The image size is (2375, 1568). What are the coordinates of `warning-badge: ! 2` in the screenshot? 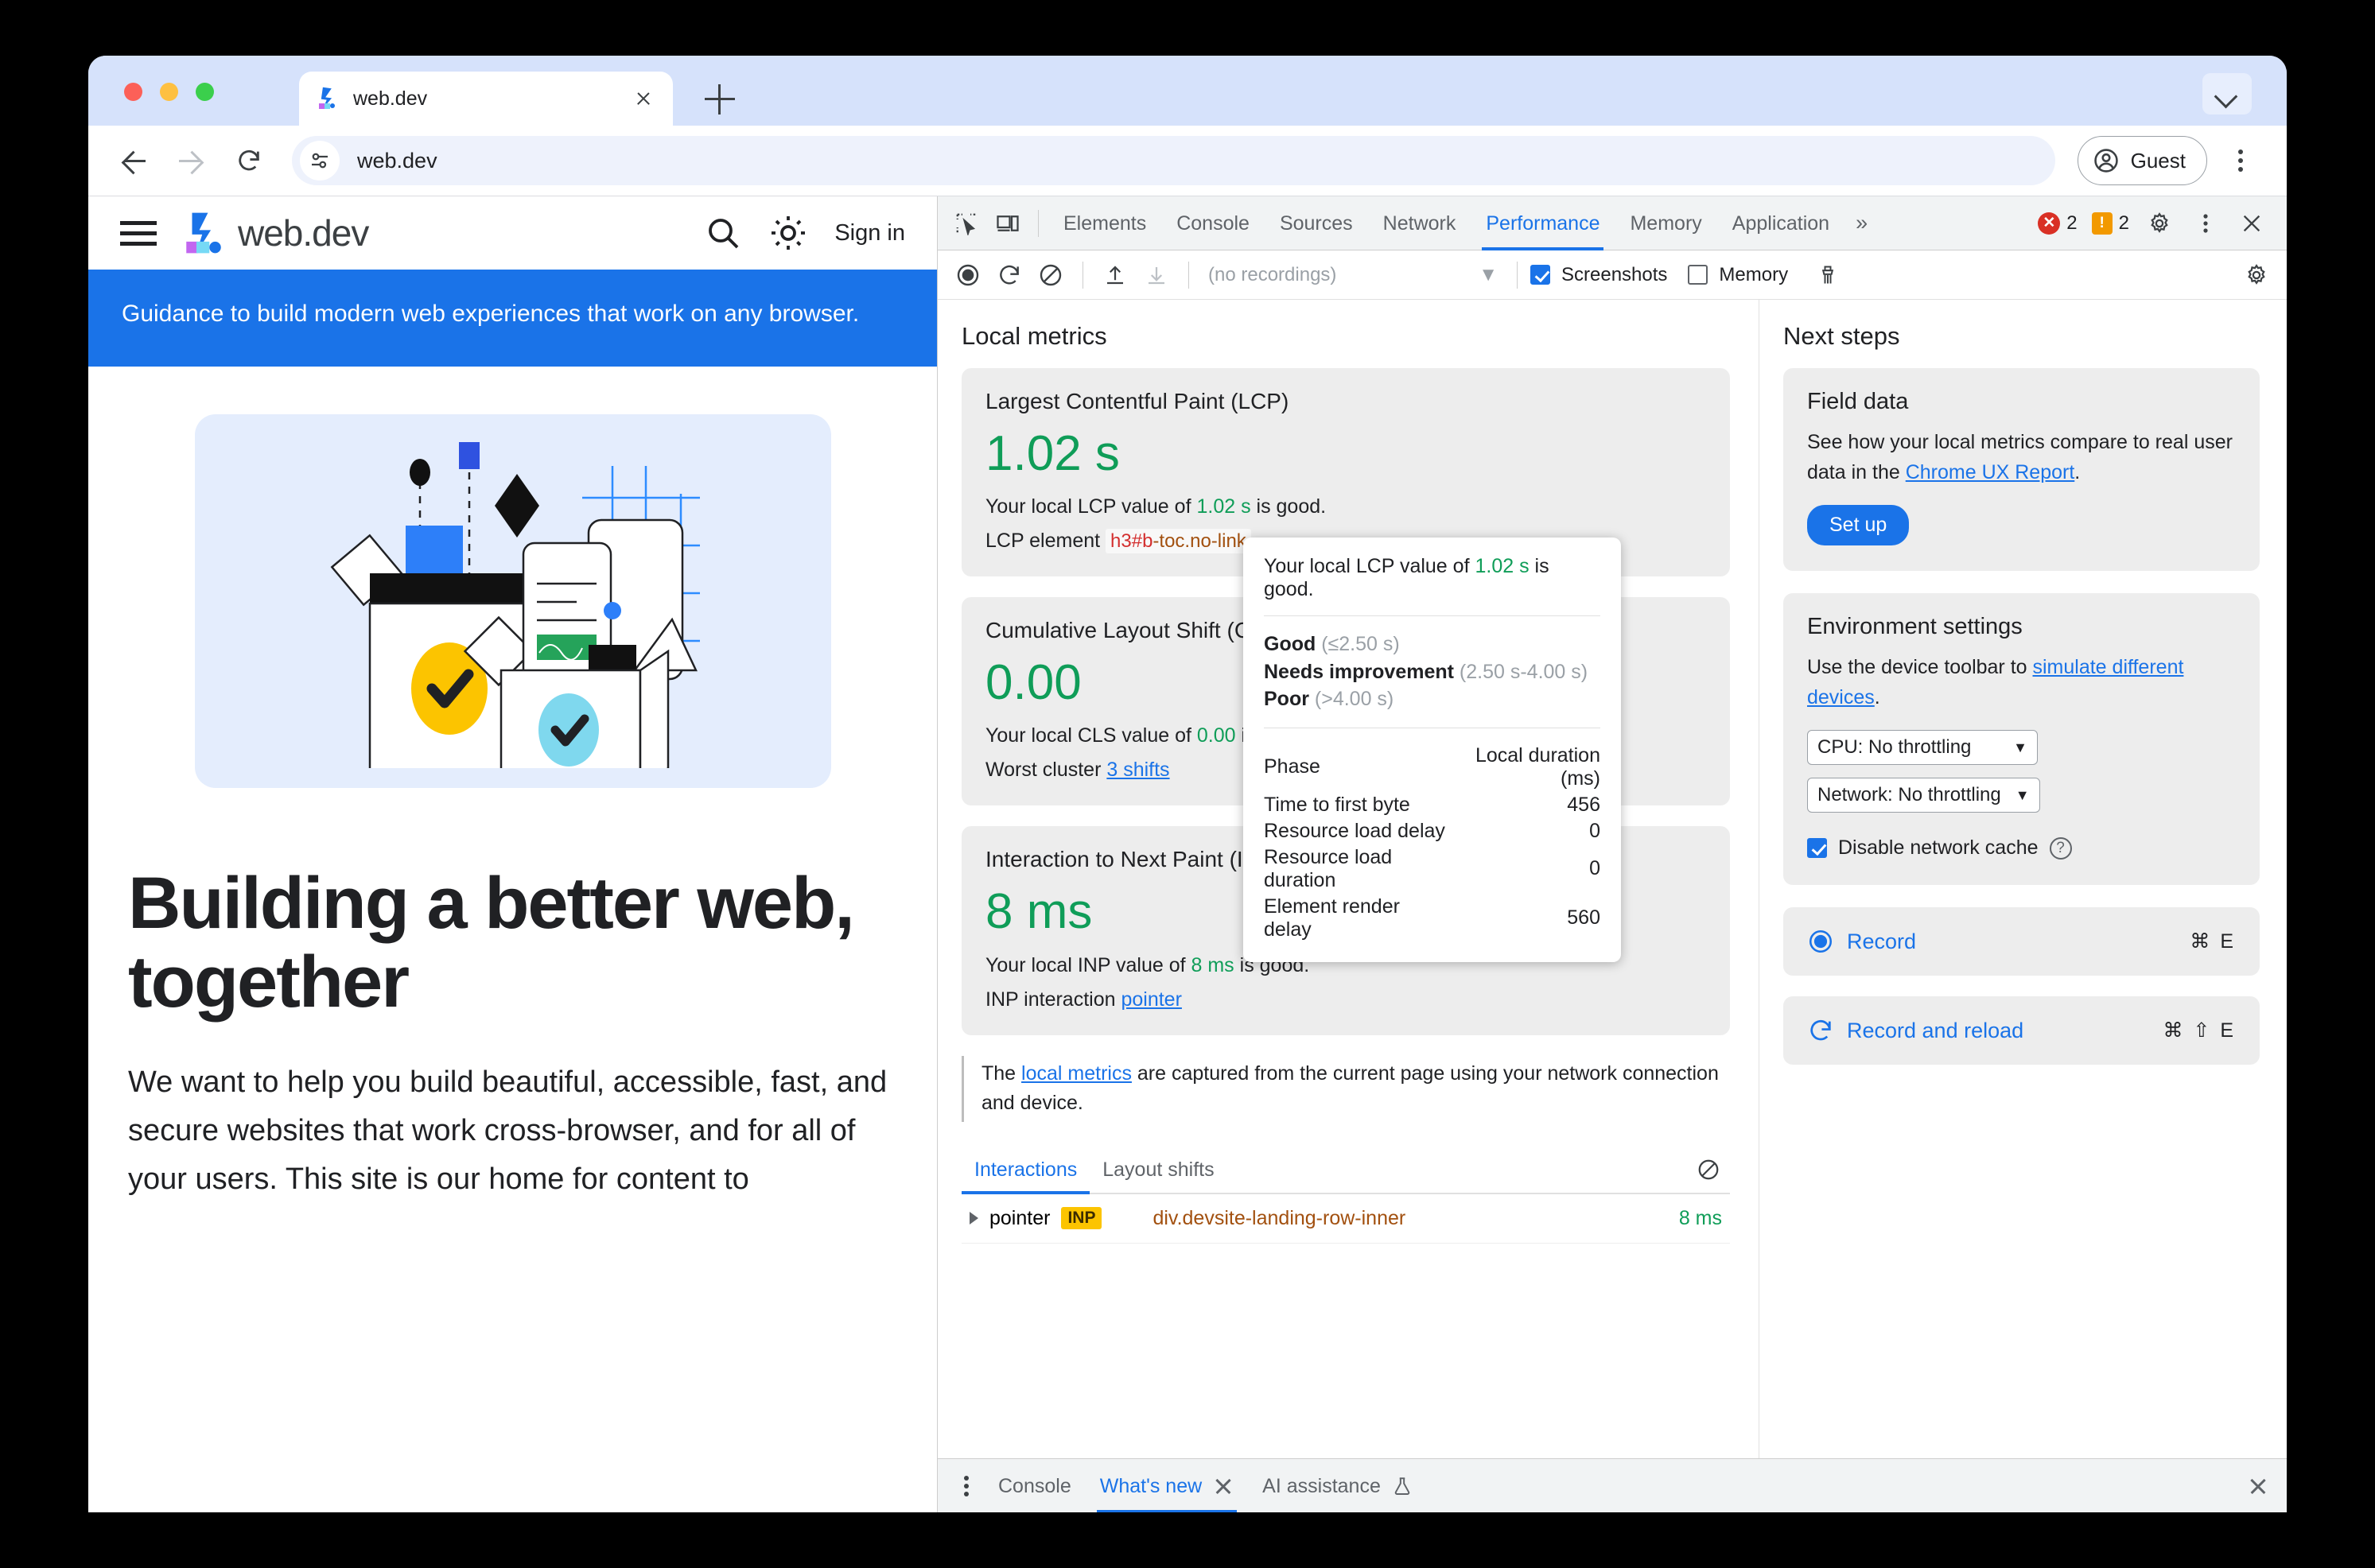 It's located at (2110, 224).